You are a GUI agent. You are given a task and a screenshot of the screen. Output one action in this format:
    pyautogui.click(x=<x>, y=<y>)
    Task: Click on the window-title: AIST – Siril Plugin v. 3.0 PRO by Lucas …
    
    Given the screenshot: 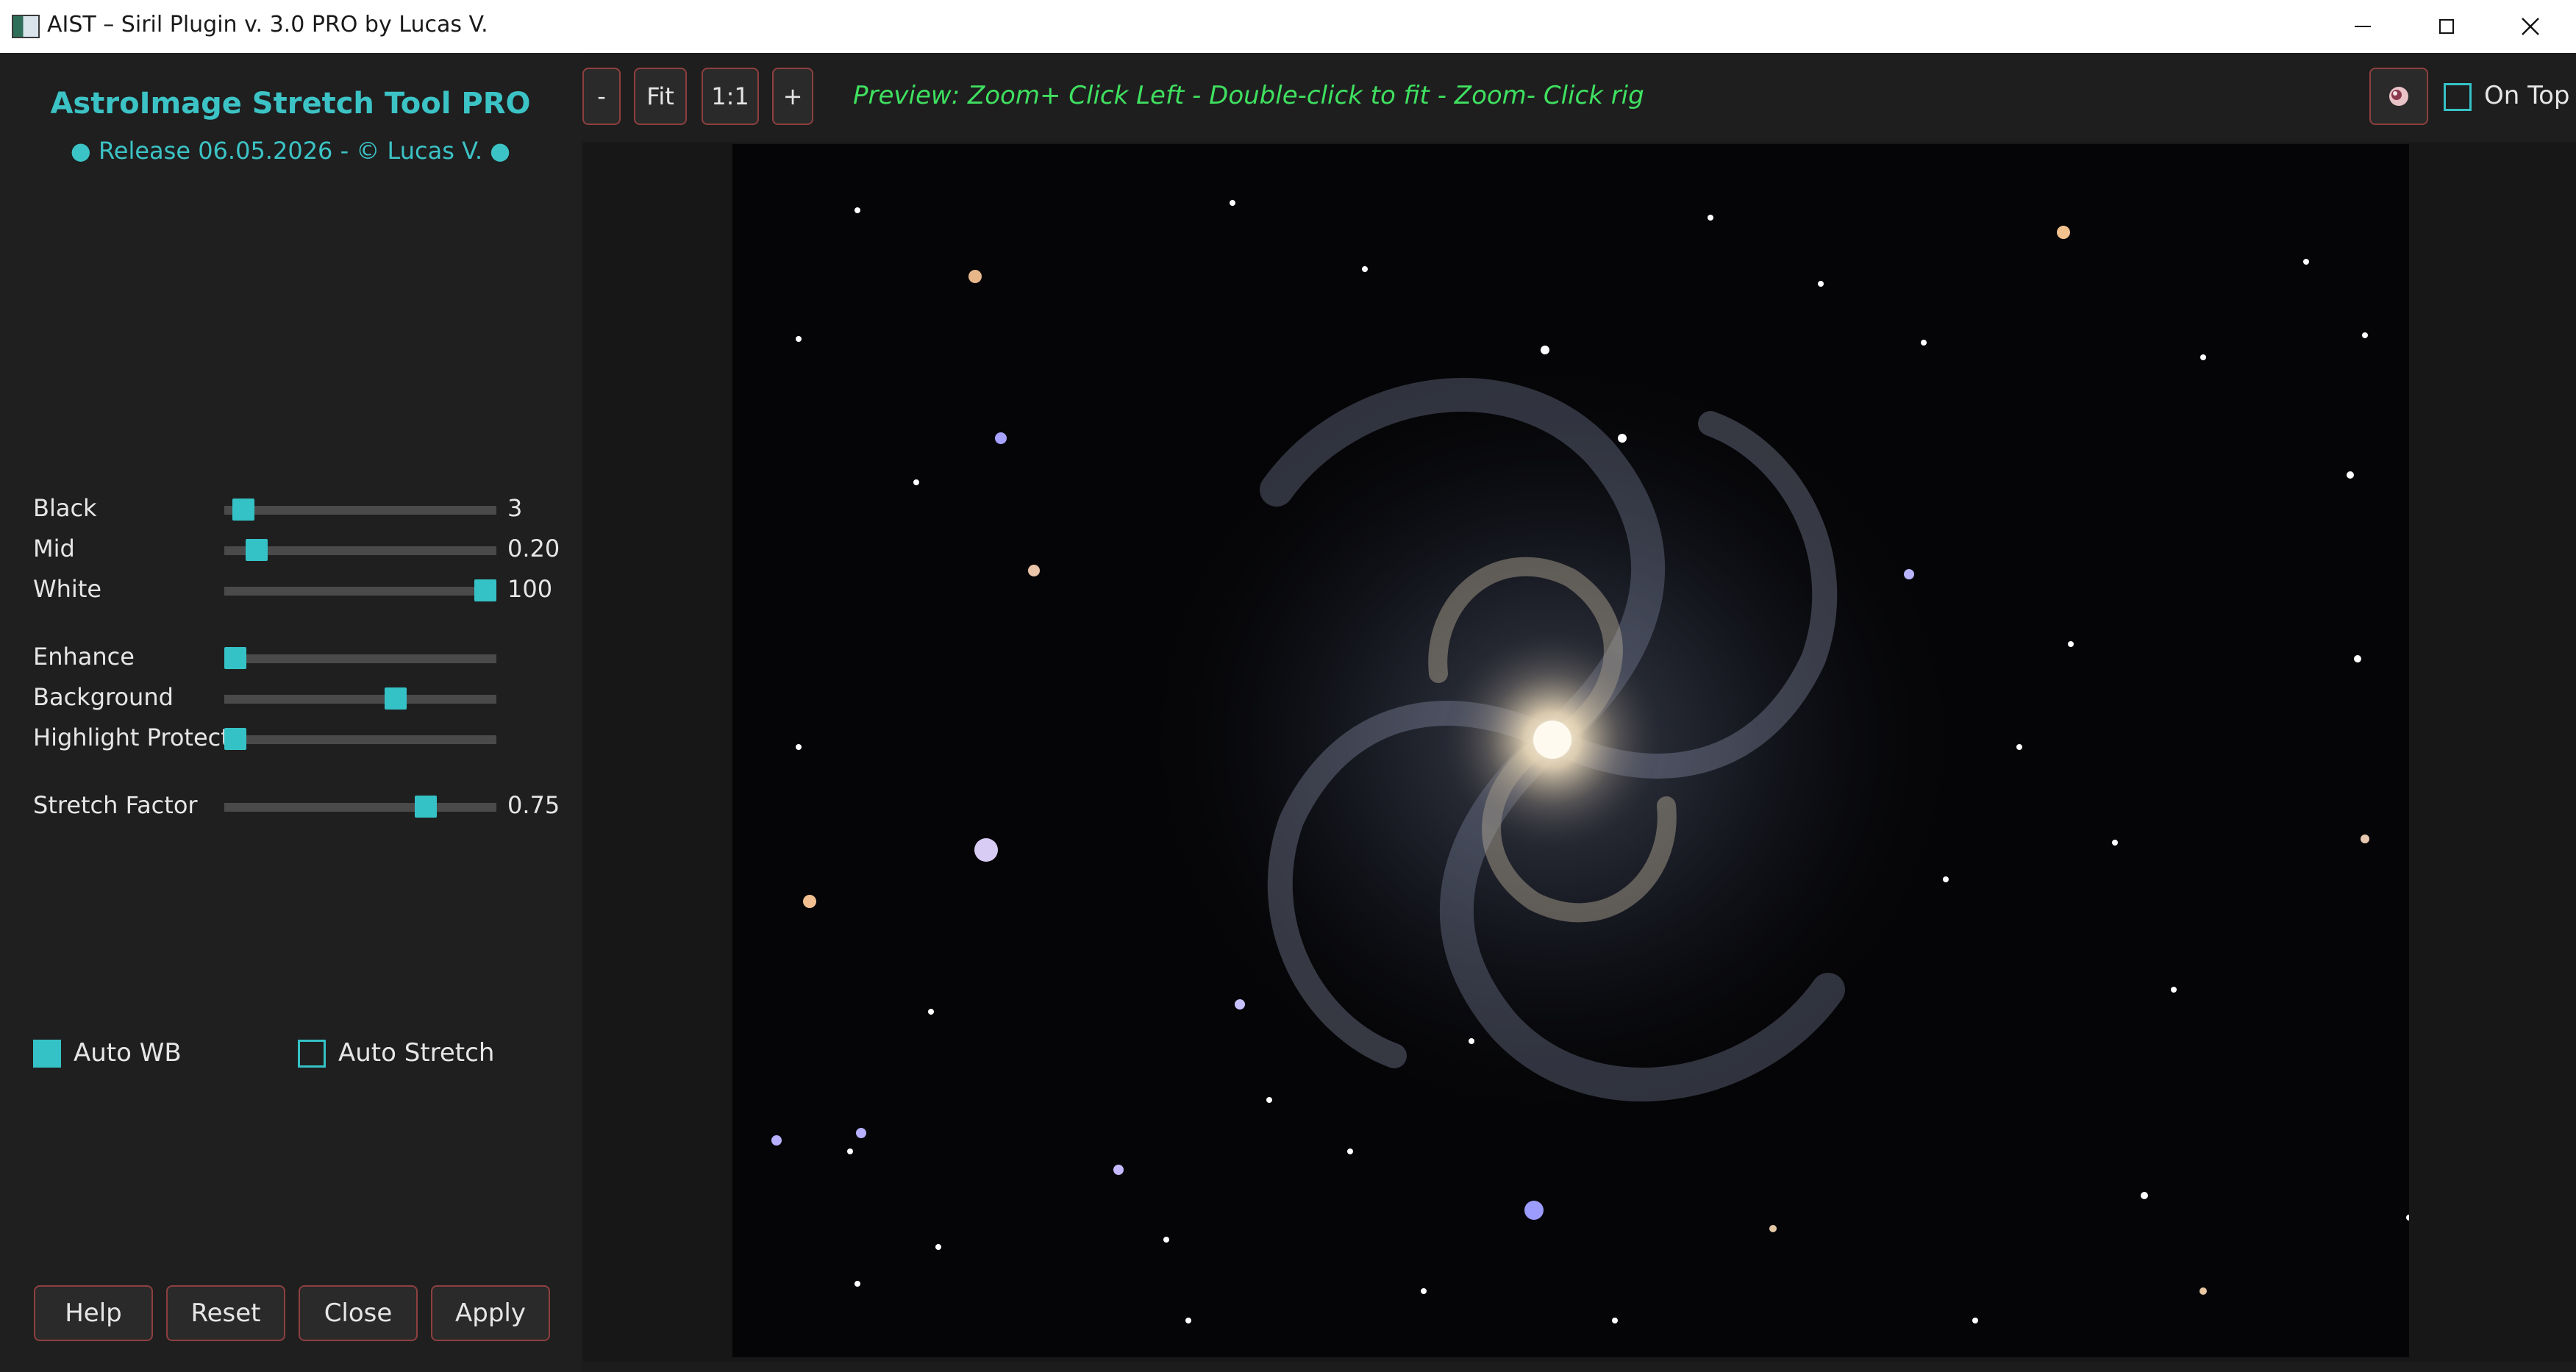 What is the action you would take?
    pyautogui.click(x=267, y=24)
    